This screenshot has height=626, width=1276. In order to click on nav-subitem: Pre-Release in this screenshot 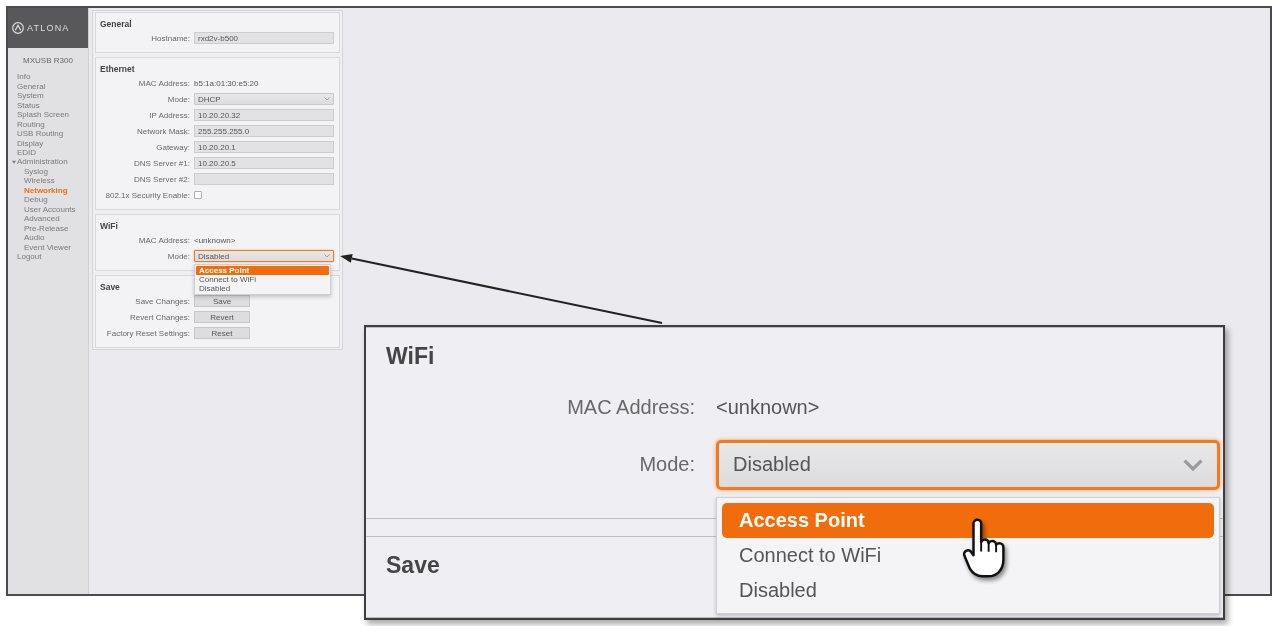, I will do `click(46, 228)`.